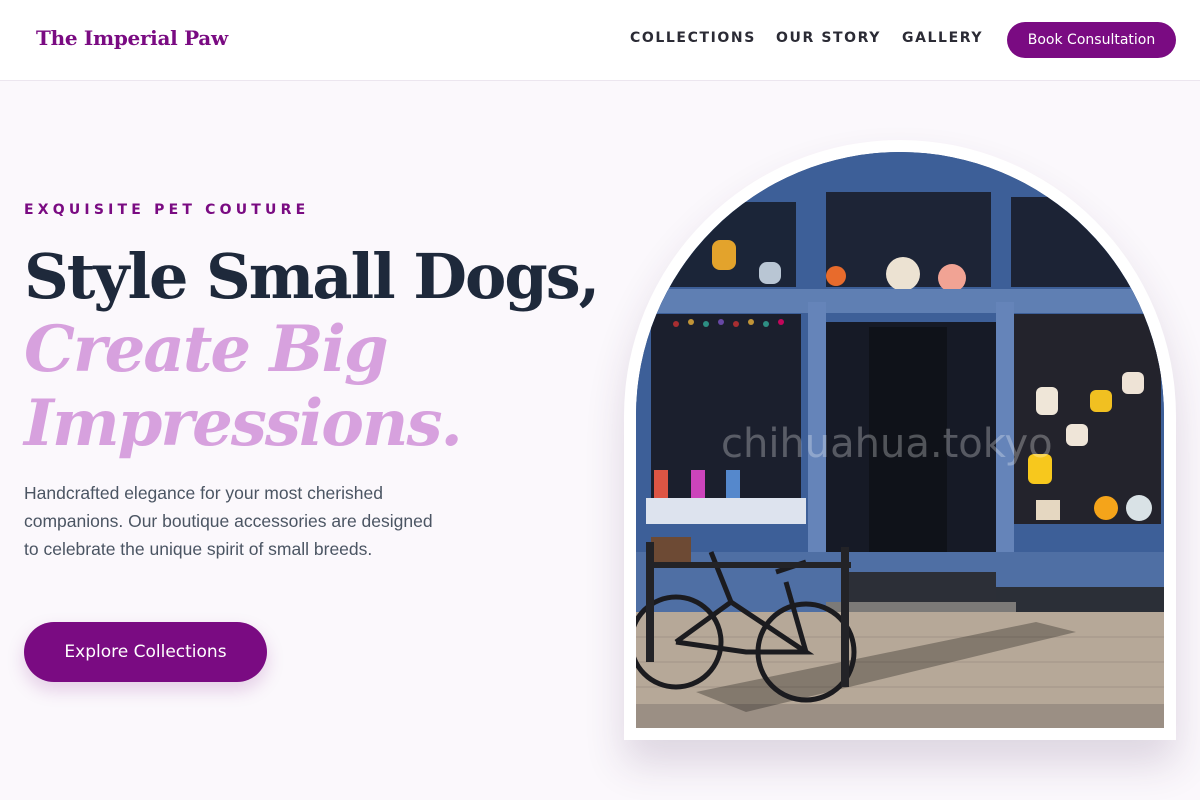 The height and width of the screenshot is (800, 1200). I want to click on nav-link-collections: COLLECTIONS, so click(693, 38).